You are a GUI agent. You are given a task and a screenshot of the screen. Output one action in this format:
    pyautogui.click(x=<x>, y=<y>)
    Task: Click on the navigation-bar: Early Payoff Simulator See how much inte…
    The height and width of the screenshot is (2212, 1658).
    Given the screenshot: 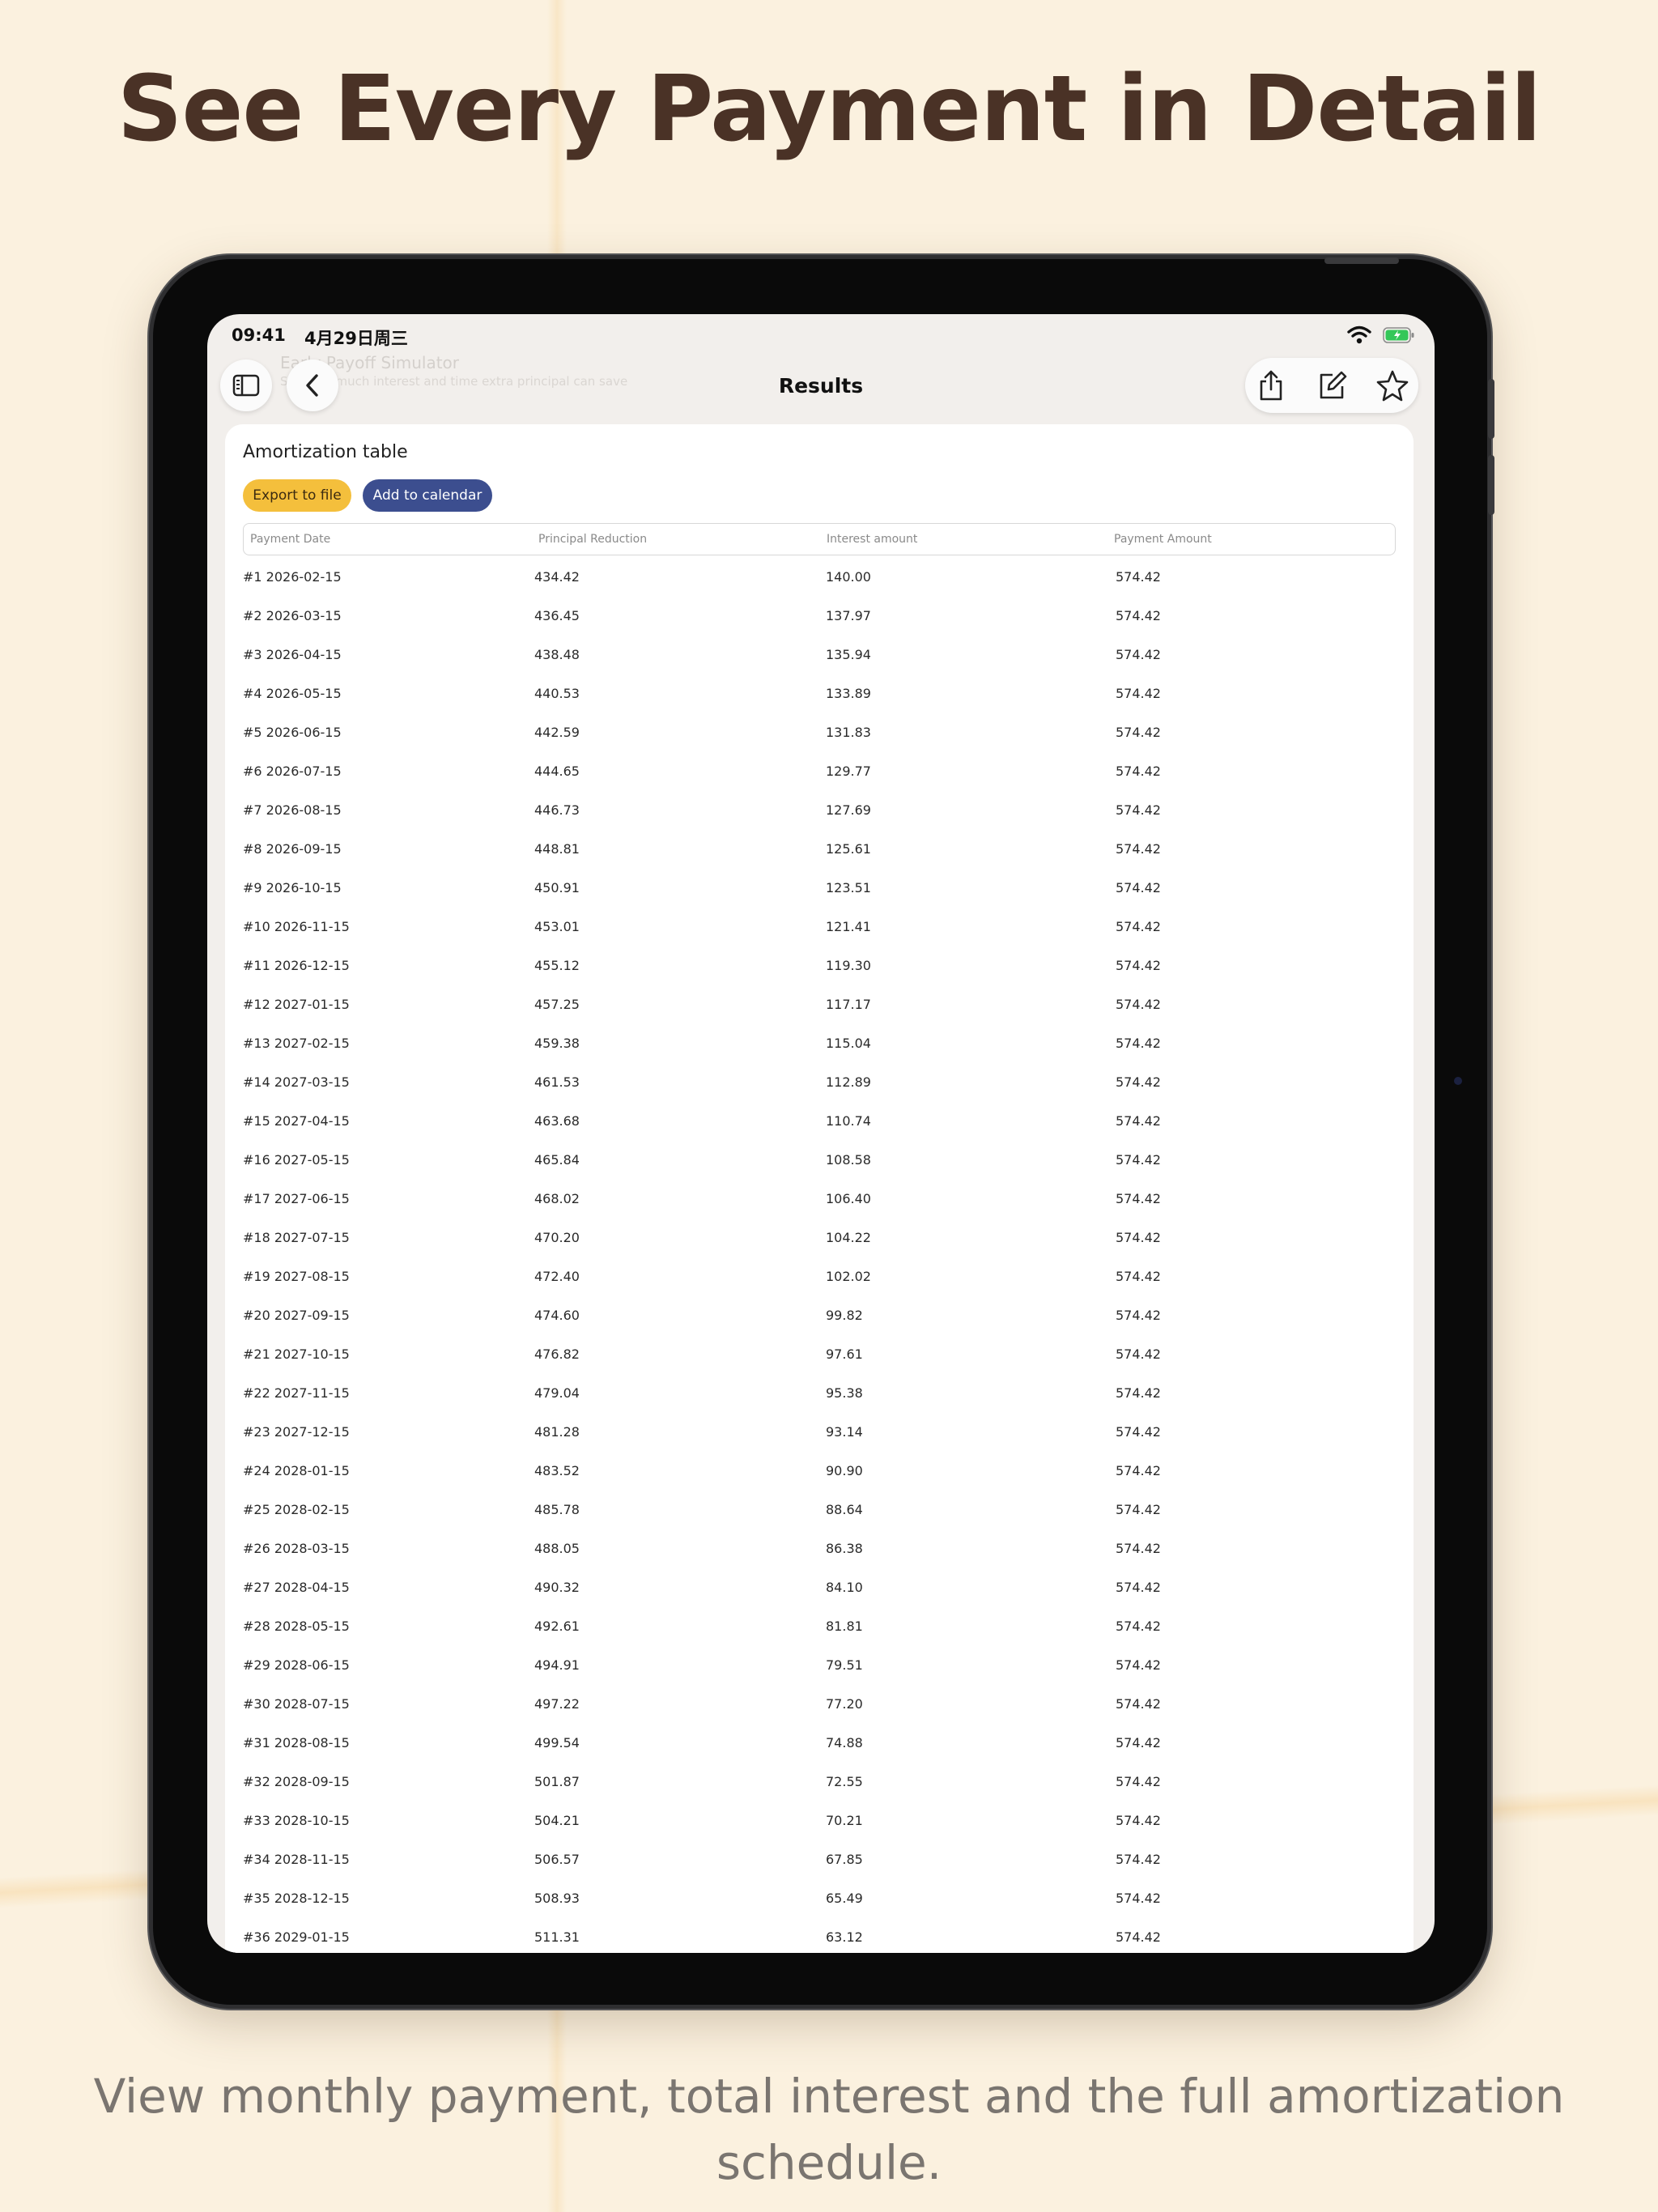 What is the action you would take?
    pyautogui.click(x=821, y=389)
    